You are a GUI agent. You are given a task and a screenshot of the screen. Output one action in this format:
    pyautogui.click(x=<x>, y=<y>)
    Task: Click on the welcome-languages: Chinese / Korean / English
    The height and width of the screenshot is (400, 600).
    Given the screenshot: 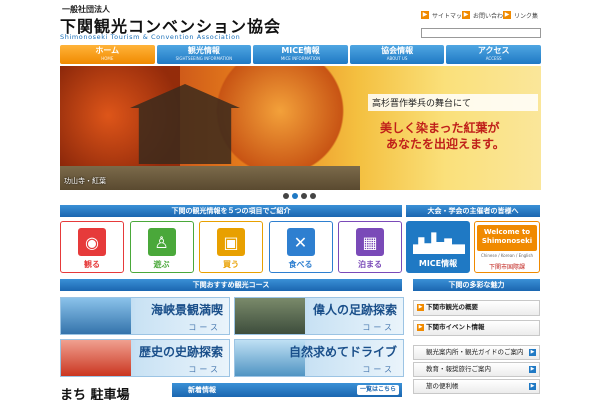 What is the action you would take?
    pyautogui.click(x=507, y=255)
    